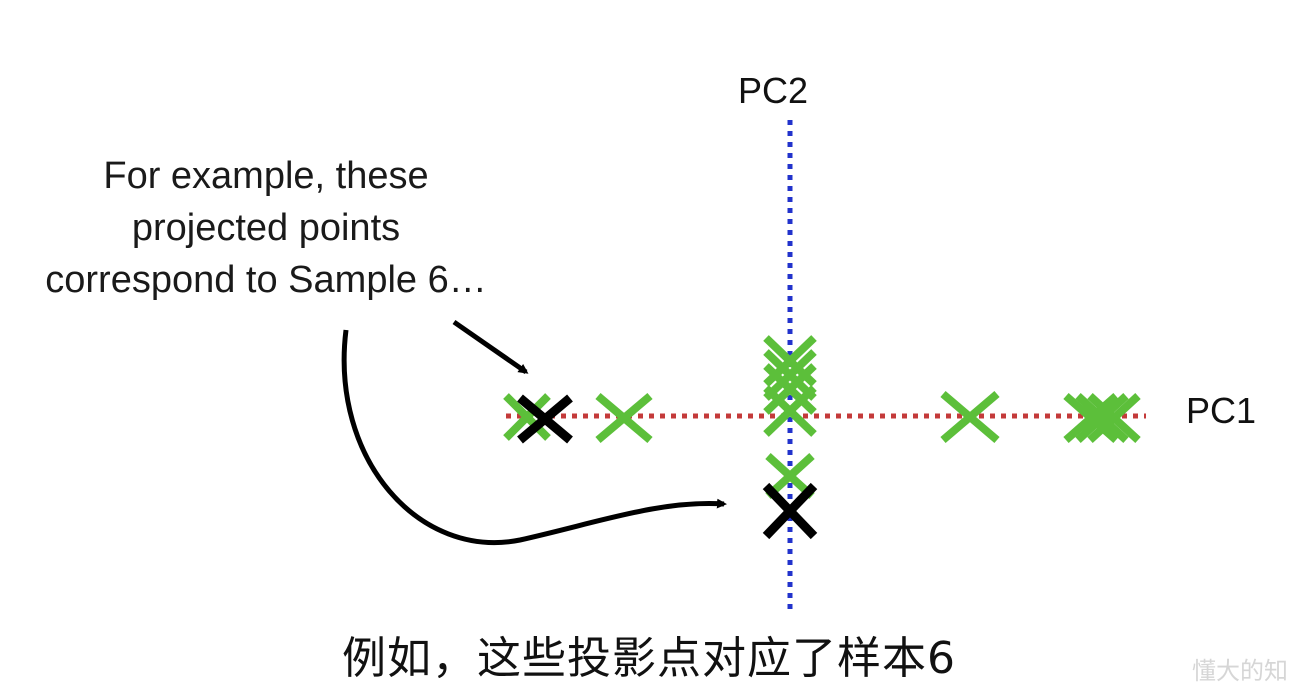  I want to click on pc1-projection-marks, so click(822, 417).